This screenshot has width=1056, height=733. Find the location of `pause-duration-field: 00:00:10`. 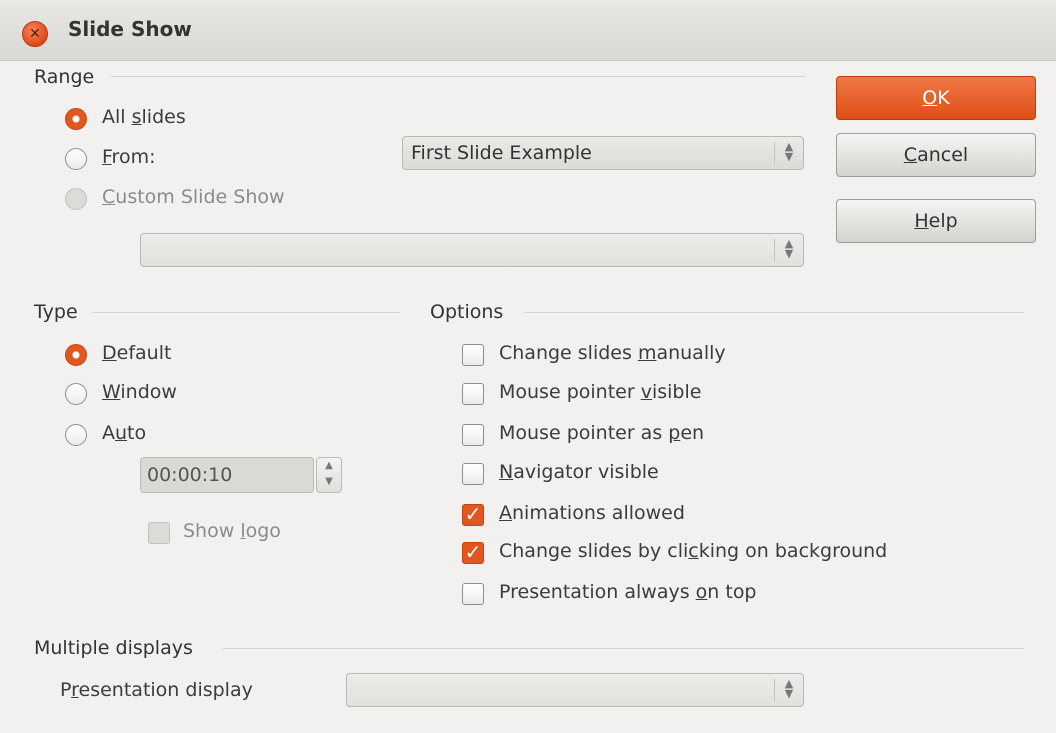

pause-duration-field: 00:00:10 is located at coordinates (227, 475).